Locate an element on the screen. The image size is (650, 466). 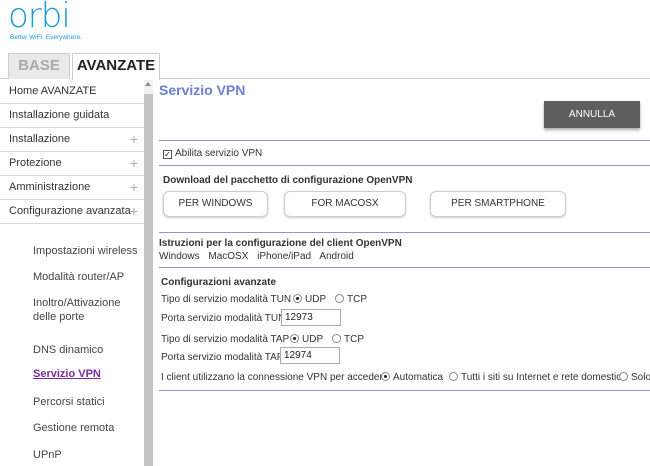
tab-base: BASE is located at coordinates (39, 66).